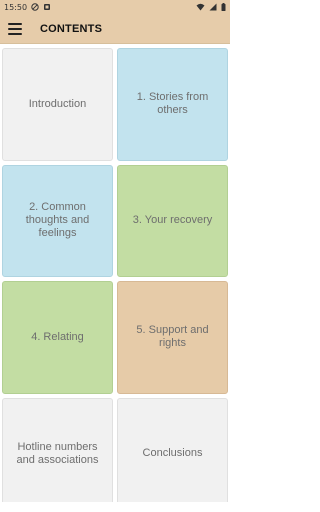  I want to click on status-left: 15:50, so click(27, 7).